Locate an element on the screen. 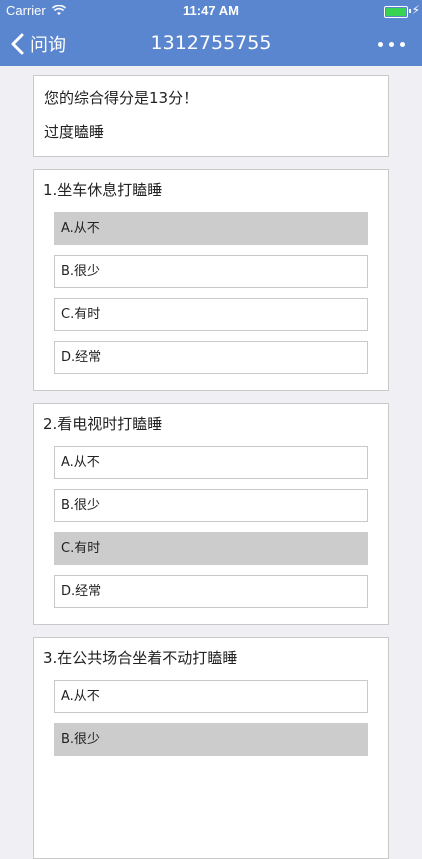  status-time: 11:47 AM is located at coordinates (211, 10).